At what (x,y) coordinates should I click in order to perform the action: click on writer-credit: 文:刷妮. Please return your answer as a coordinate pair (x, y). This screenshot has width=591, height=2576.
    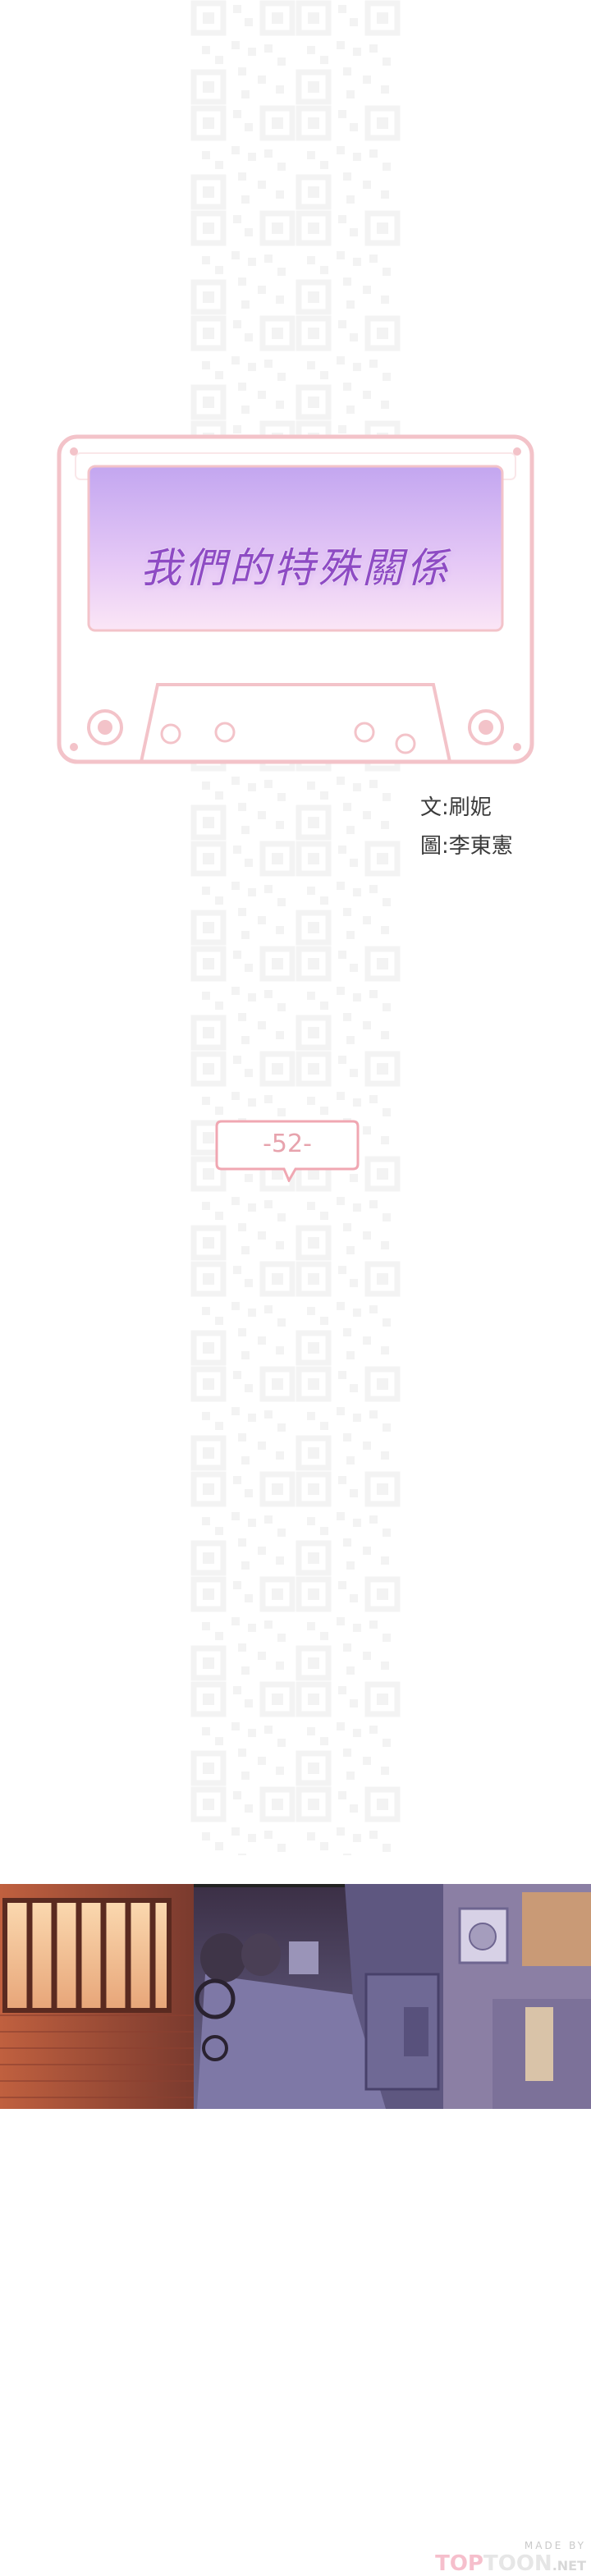
    Looking at the image, I should click on (456, 808).